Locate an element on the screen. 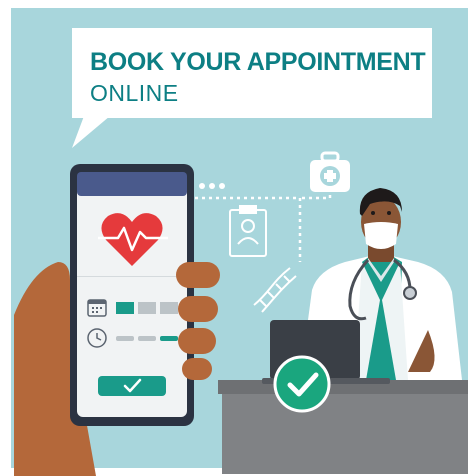 The width and height of the screenshot is (473, 476). confirmation-badge is located at coordinates (302, 384).